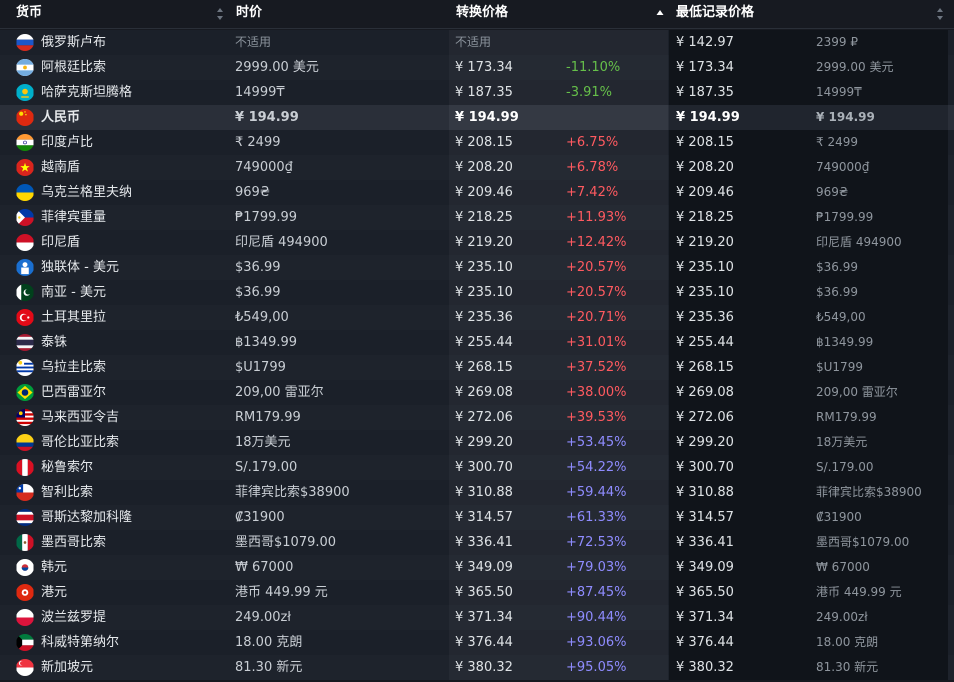 The height and width of the screenshot is (682, 954). What do you see at coordinates (869, 492) in the screenshot?
I see `lowest-local-price: 菲律宾比索$38900` at bounding box center [869, 492].